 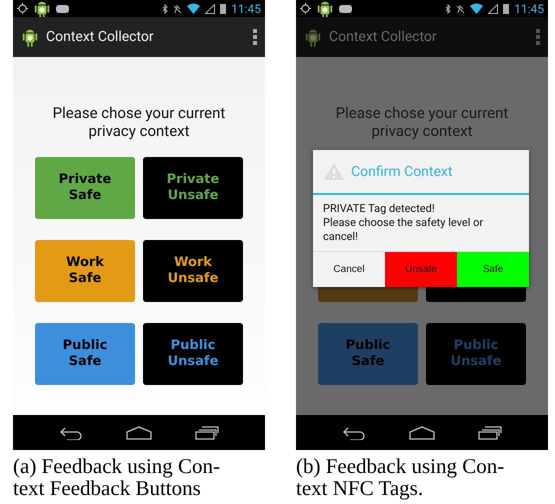 I want to click on dialog-button: Unsafe, so click(x=421, y=269).